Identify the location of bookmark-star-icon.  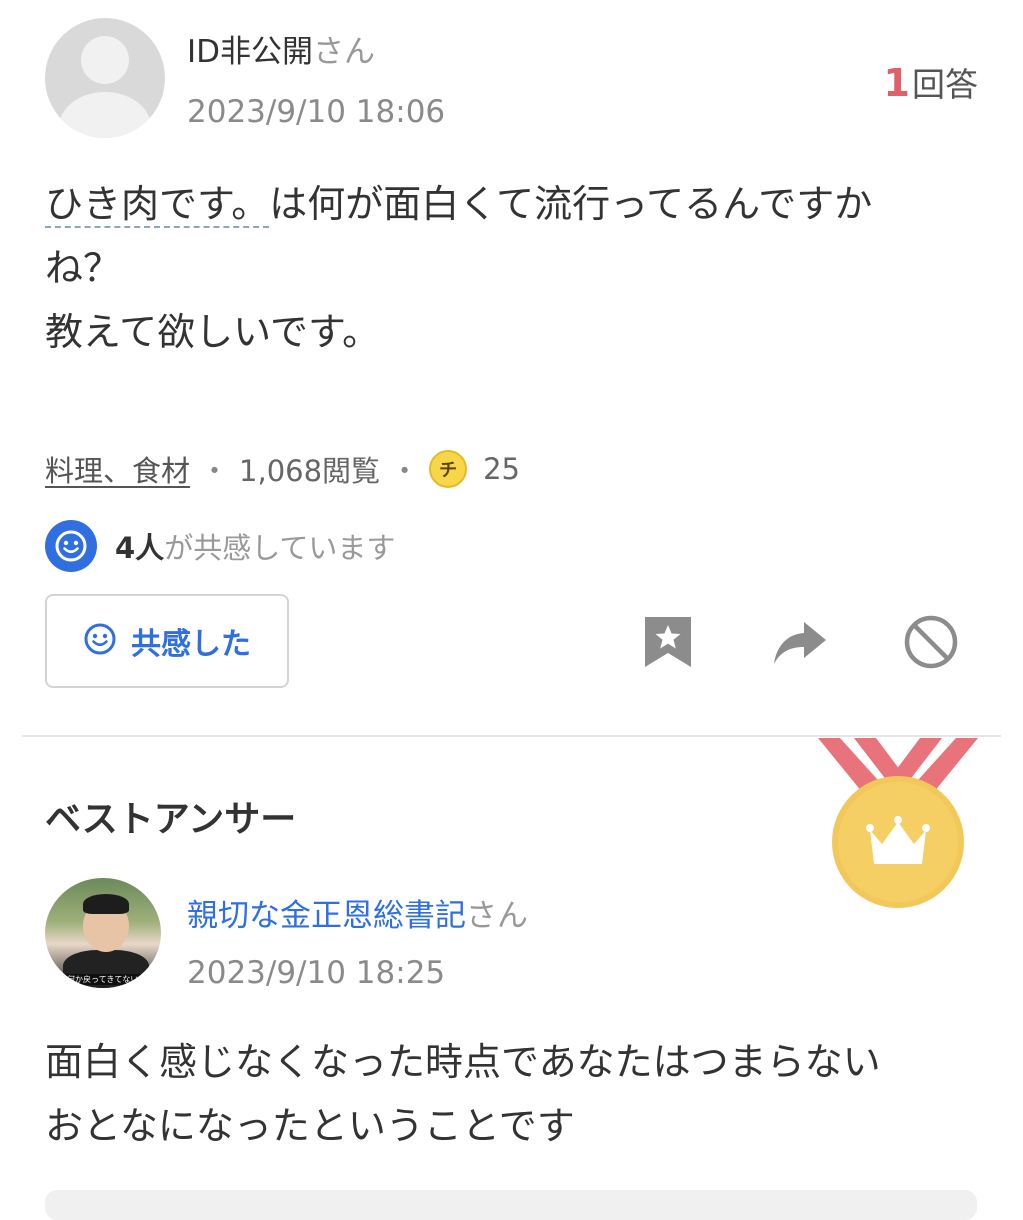
(668, 642).